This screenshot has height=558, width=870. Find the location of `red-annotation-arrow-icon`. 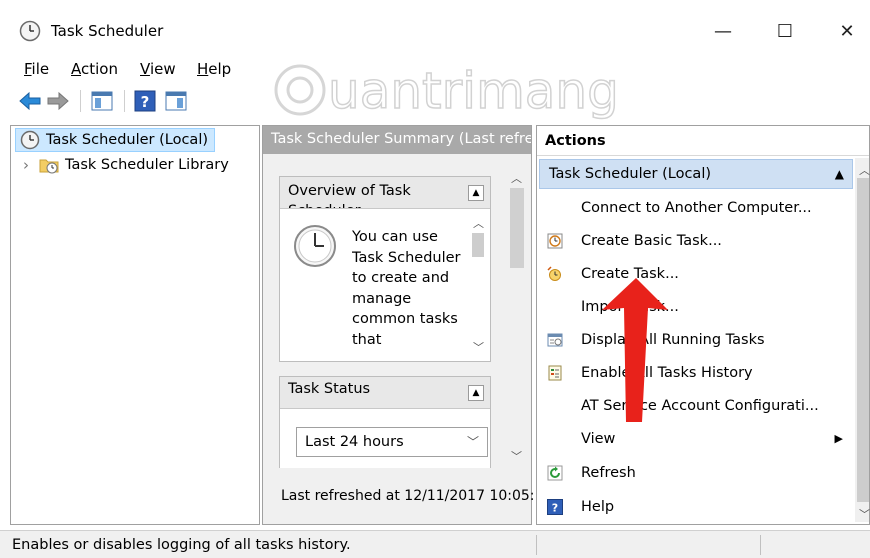

red-annotation-arrow-icon is located at coordinates (635, 350).